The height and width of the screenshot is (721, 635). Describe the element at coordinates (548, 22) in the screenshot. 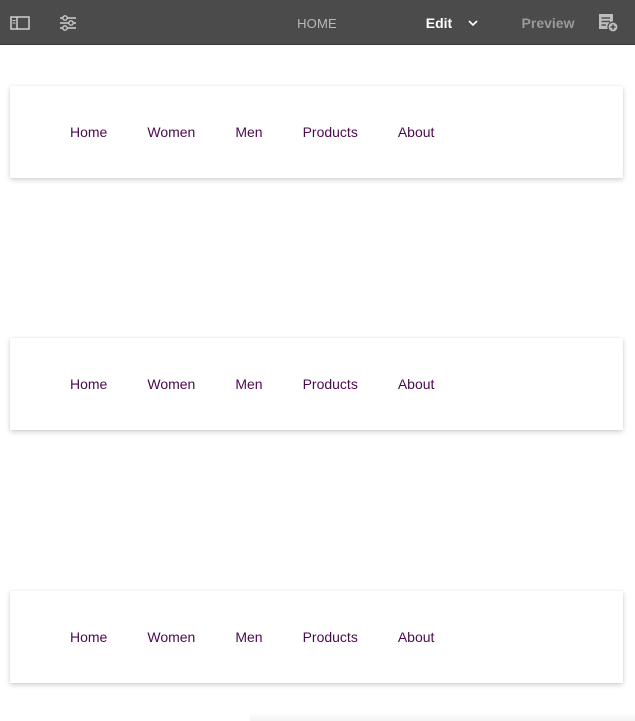

I see `preview-mode-button: Preview` at that location.